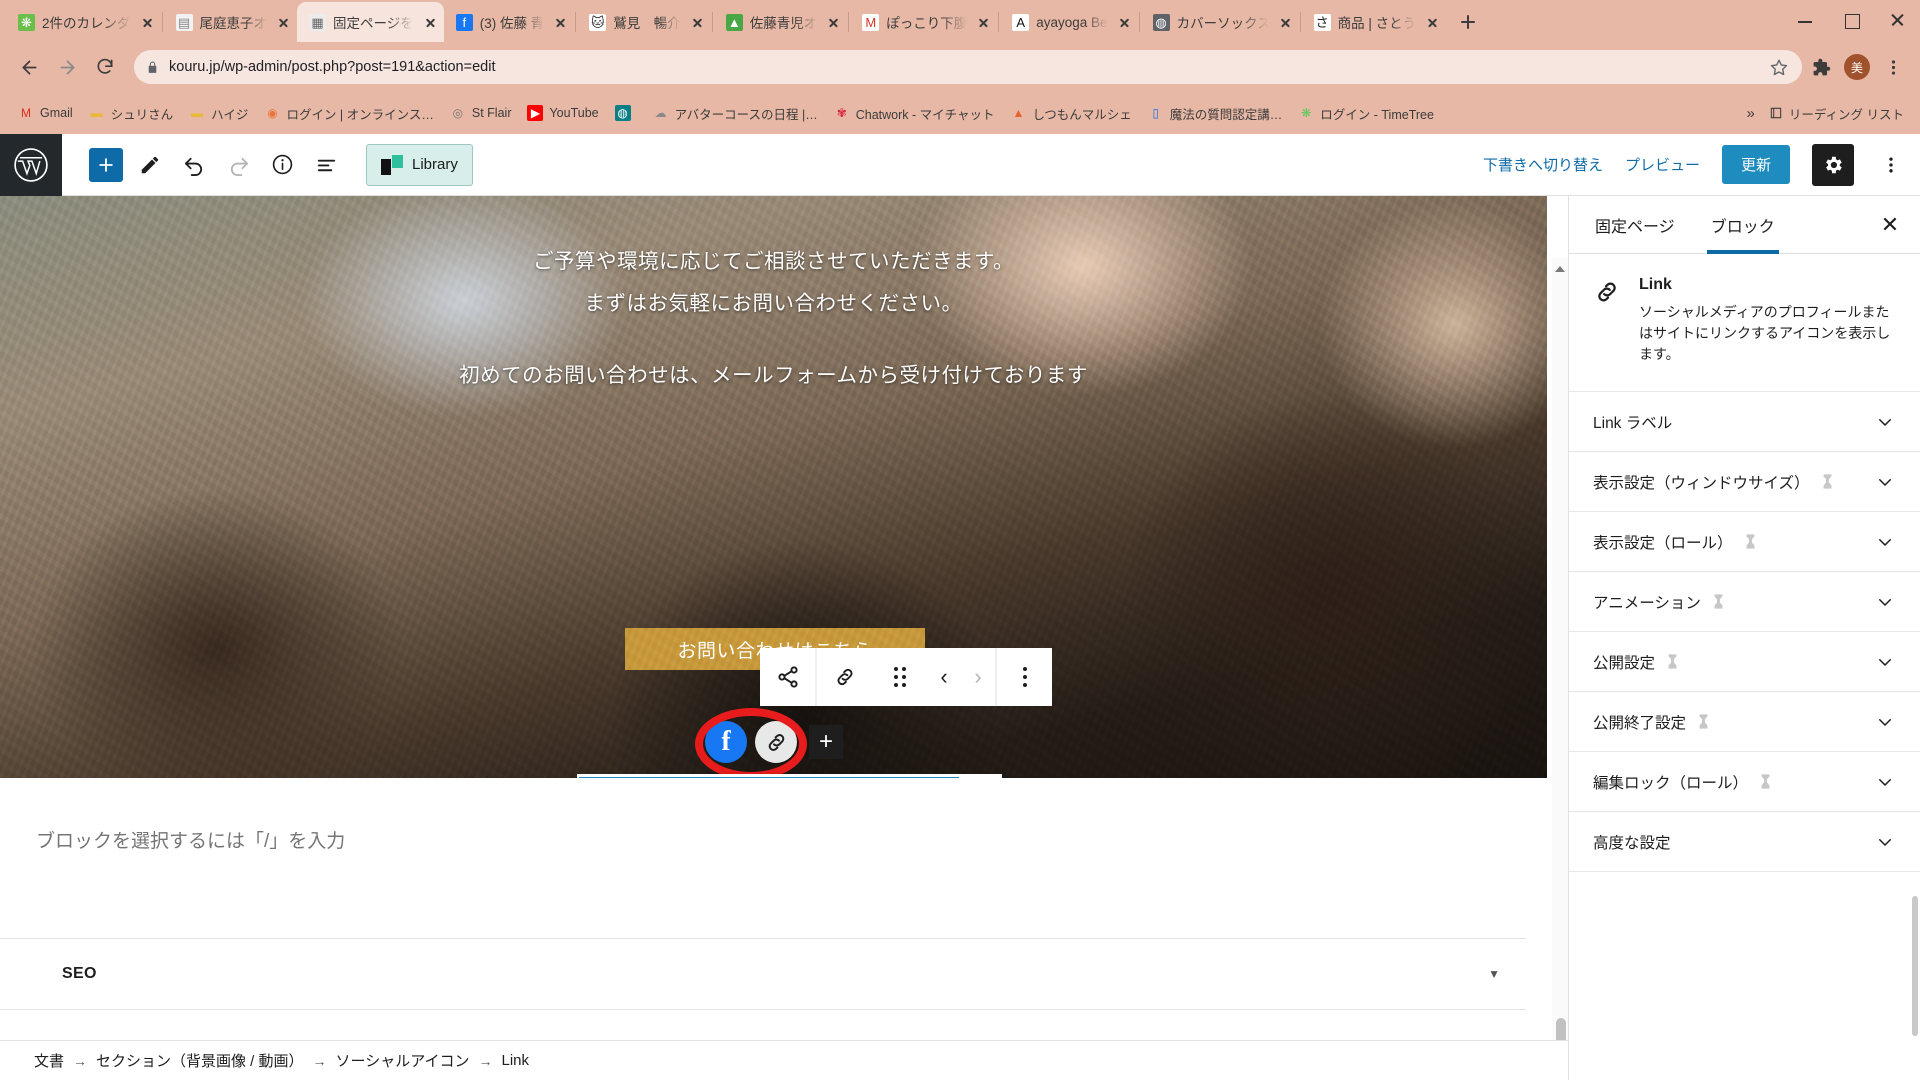  I want to click on browser-tab-8: ◍ カバーソックス, so click(1220, 22).